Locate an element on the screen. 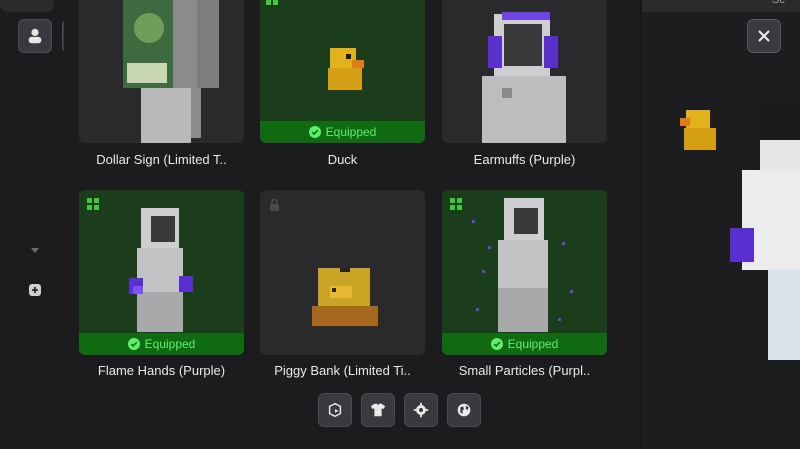  card-earmuffs is located at coordinates (524, 71).